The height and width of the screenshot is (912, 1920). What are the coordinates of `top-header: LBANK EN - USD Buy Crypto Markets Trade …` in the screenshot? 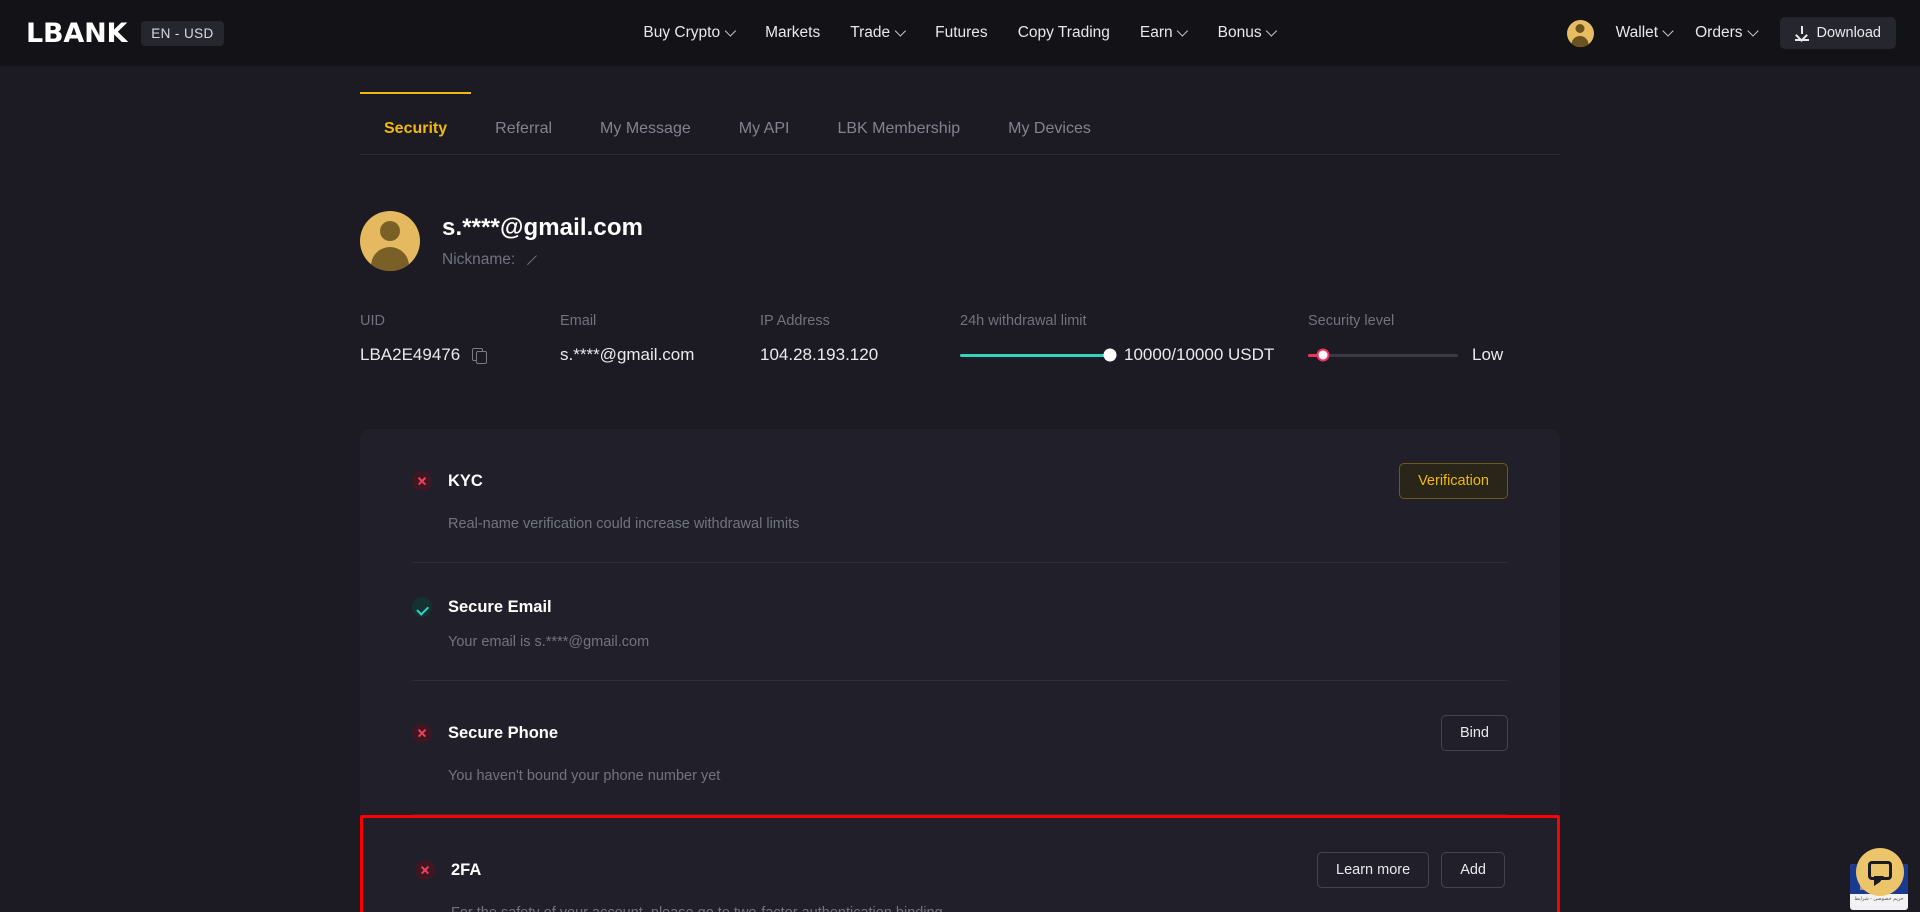 It's located at (960, 33).